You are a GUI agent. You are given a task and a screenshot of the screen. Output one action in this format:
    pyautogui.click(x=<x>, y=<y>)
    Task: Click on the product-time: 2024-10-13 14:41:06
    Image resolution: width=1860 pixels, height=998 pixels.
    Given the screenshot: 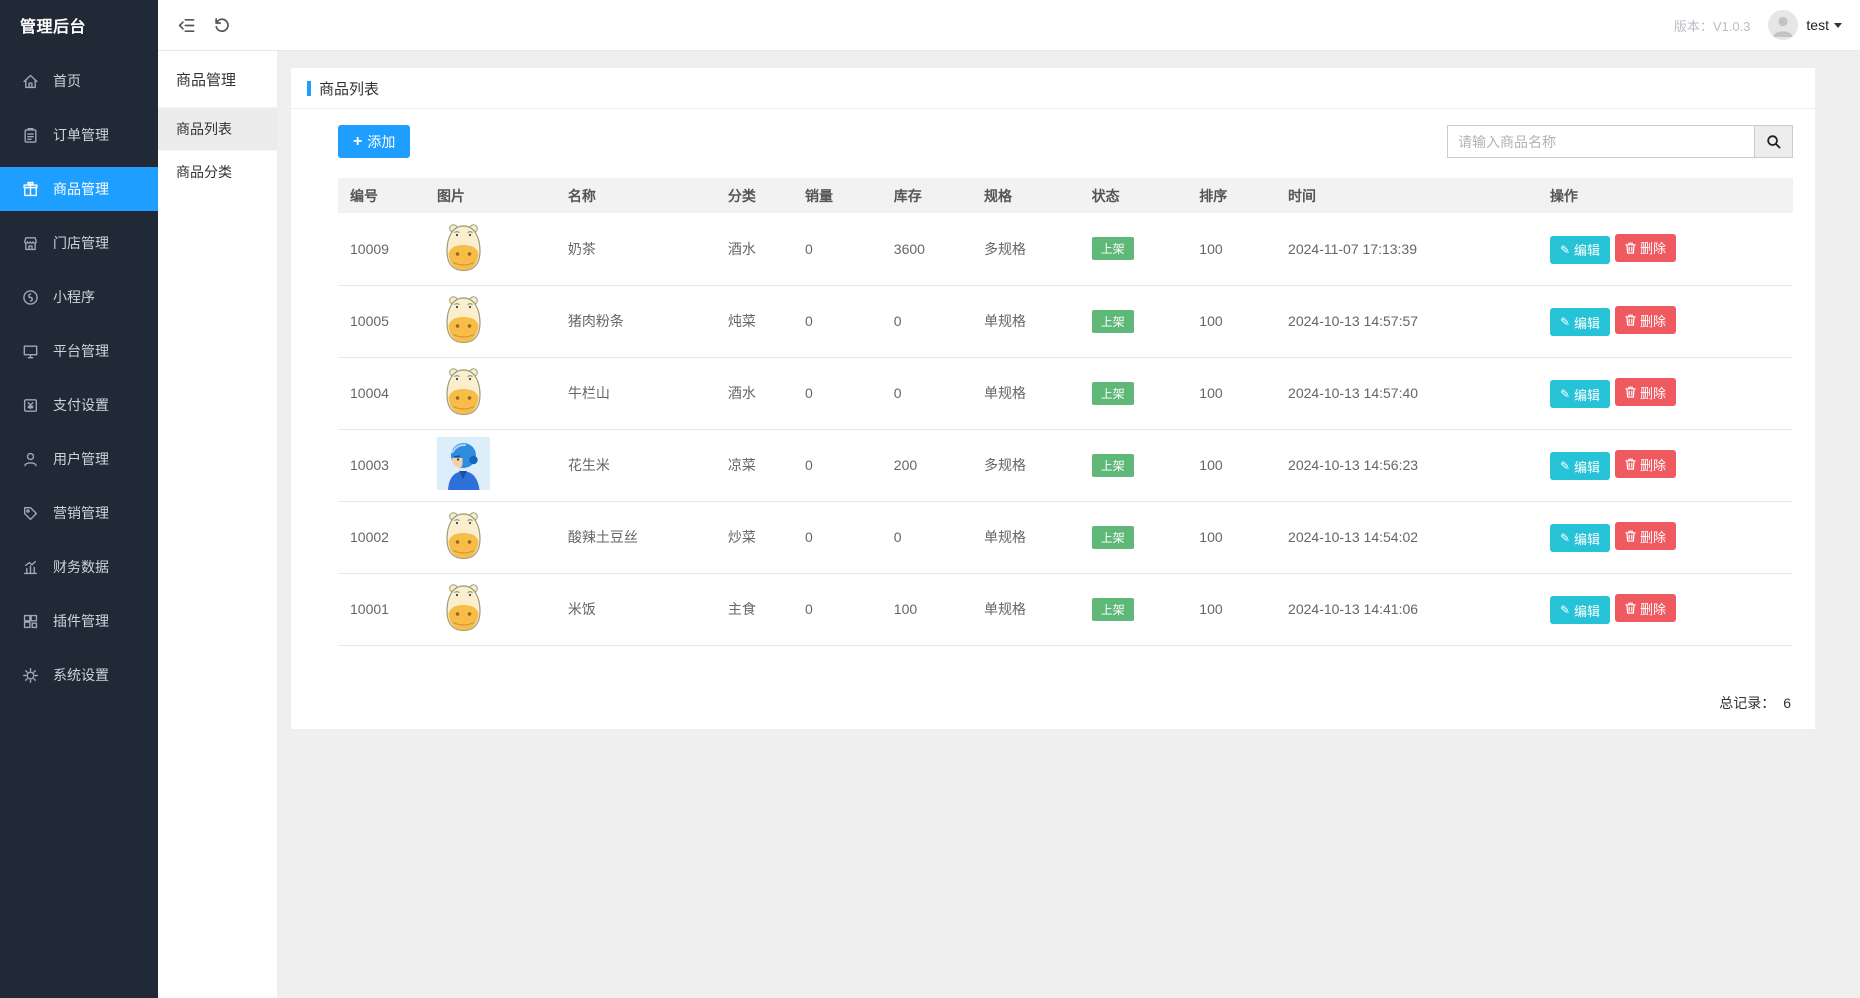 What is the action you would take?
    pyautogui.click(x=1419, y=609)
    